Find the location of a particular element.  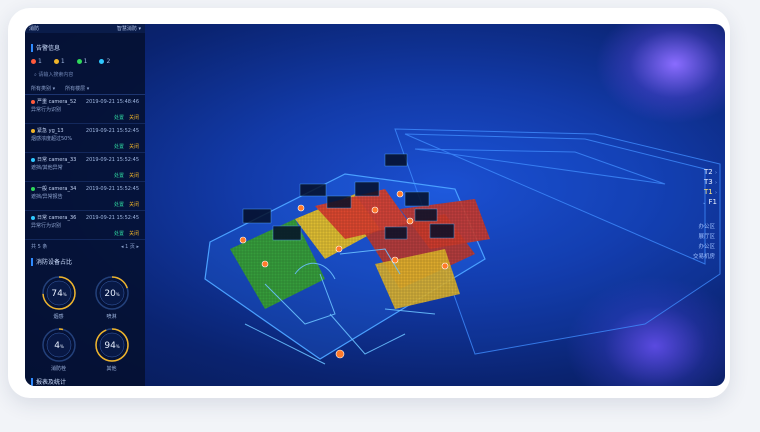

app-title: 消防 is located at coordinates (34, 29).